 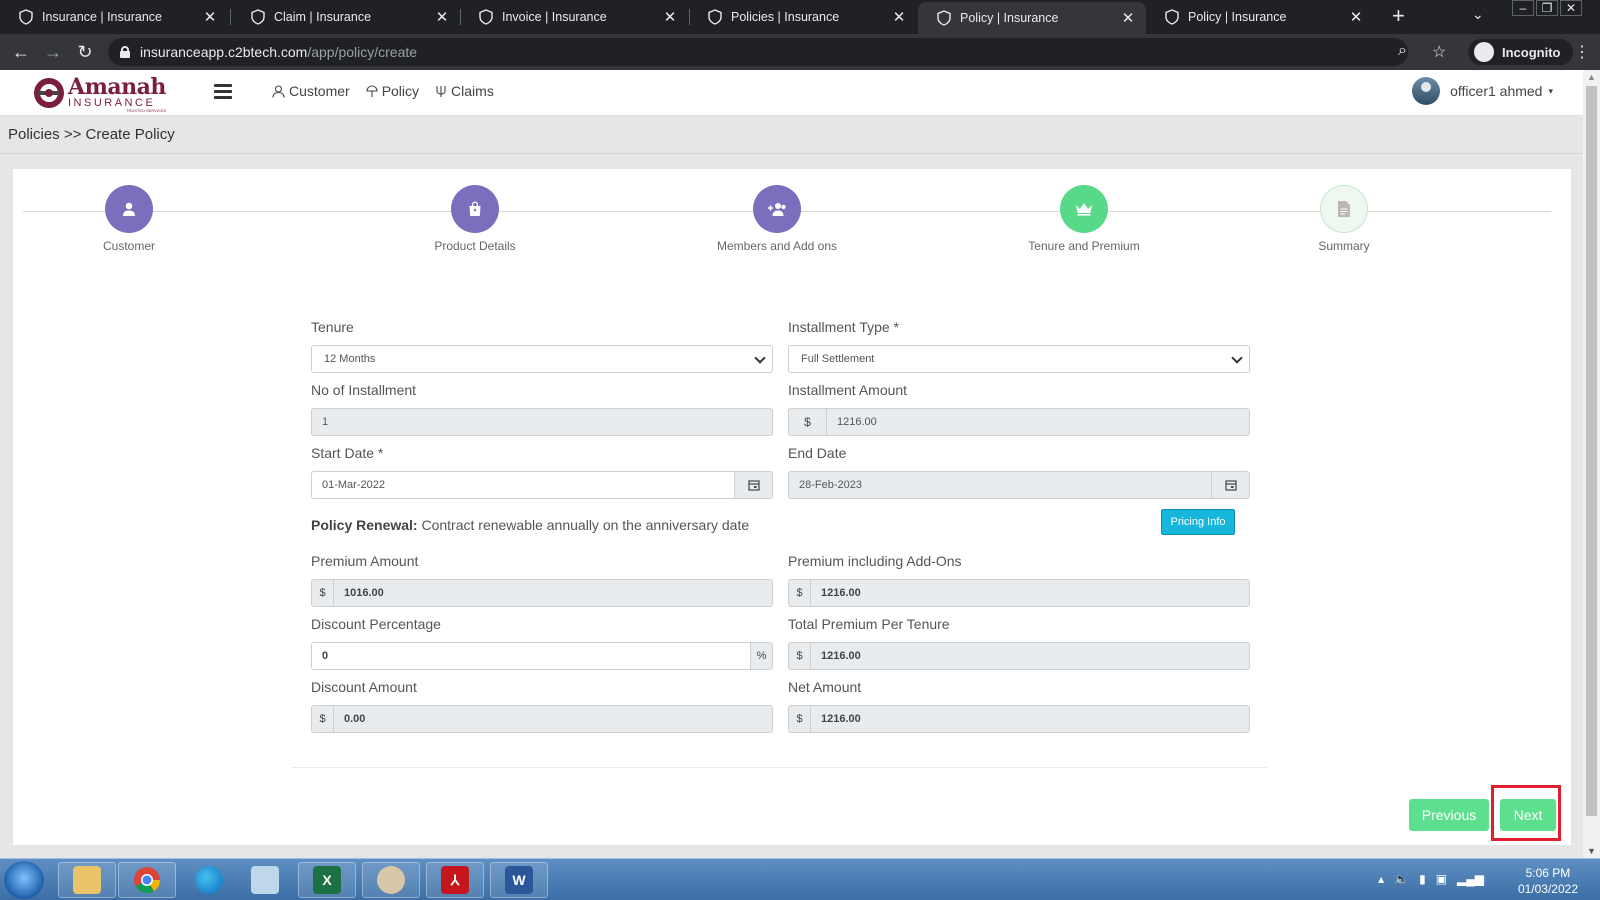 What do you see at coordinates (129, 219) in the screenshot?
I see `step-customer: Customer` at bounding box center [129, 219].